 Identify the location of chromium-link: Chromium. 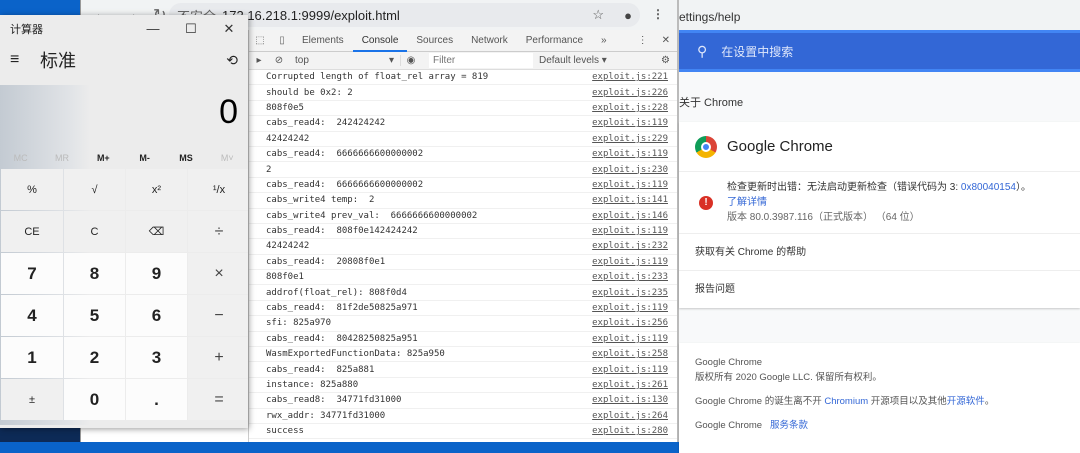
(846, 401).